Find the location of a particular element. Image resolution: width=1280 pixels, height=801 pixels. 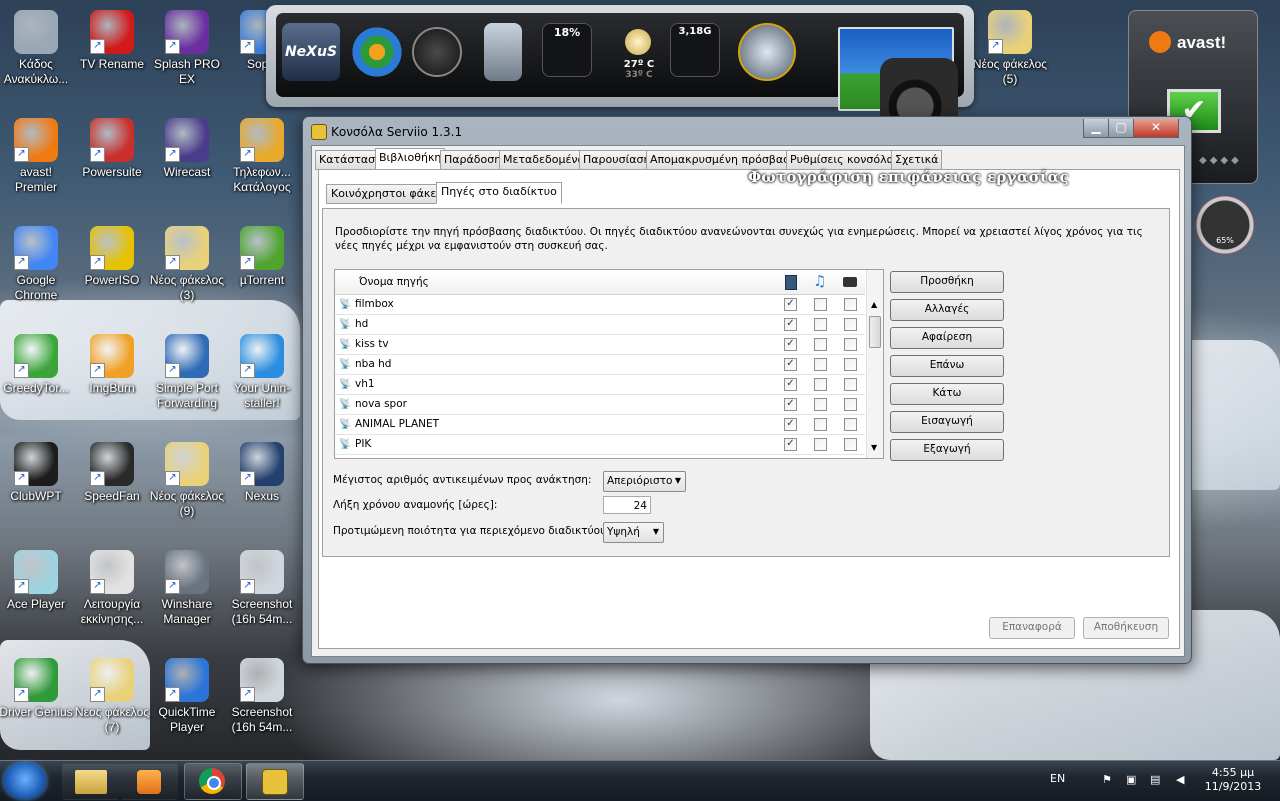

desktop-icon: ↗ µTorrent is located at coordinates (262, 257).